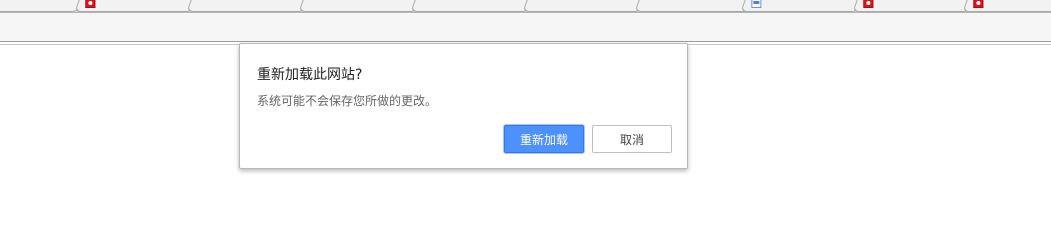 The image size is (1051, 240). I want to click on cancel-button: 取消, so click(632, 139).